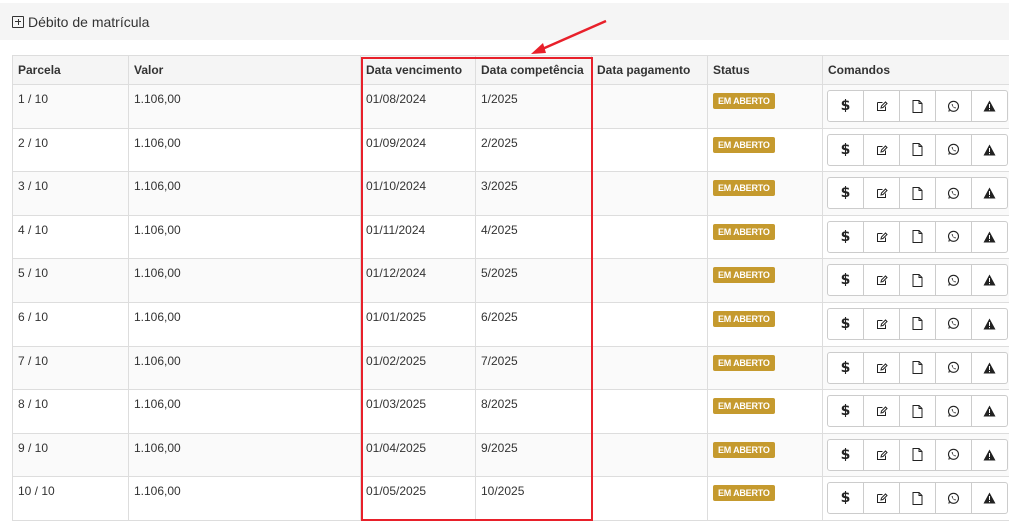  What do you see at coordinates (18, 21) in the screenshot?
I see `plus-square-icon` at bounding box center [18, 21].